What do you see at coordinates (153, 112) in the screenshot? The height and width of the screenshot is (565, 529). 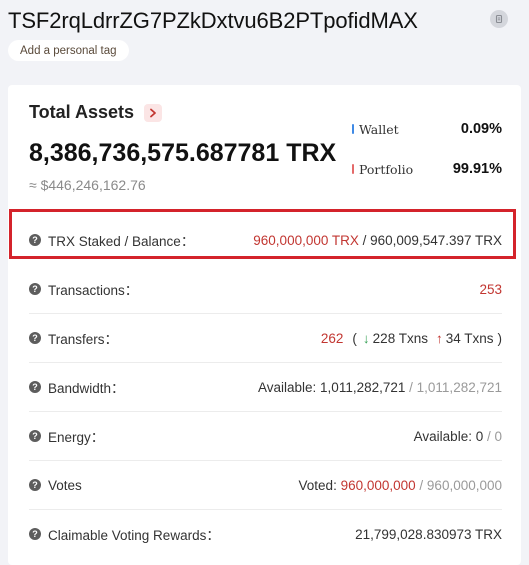 I see `chevron-right-icon` at bounding box center [153, 112].